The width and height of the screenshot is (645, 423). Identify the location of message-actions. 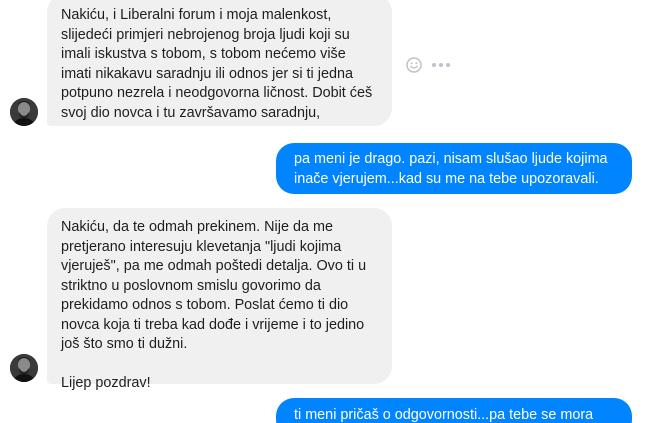
(428, 65).